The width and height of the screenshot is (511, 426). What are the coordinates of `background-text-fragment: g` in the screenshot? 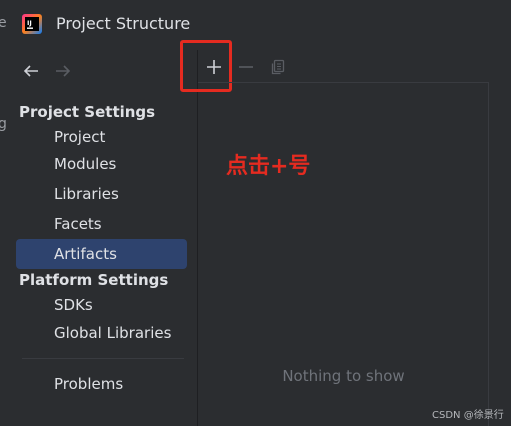 It's located at (3, 124).